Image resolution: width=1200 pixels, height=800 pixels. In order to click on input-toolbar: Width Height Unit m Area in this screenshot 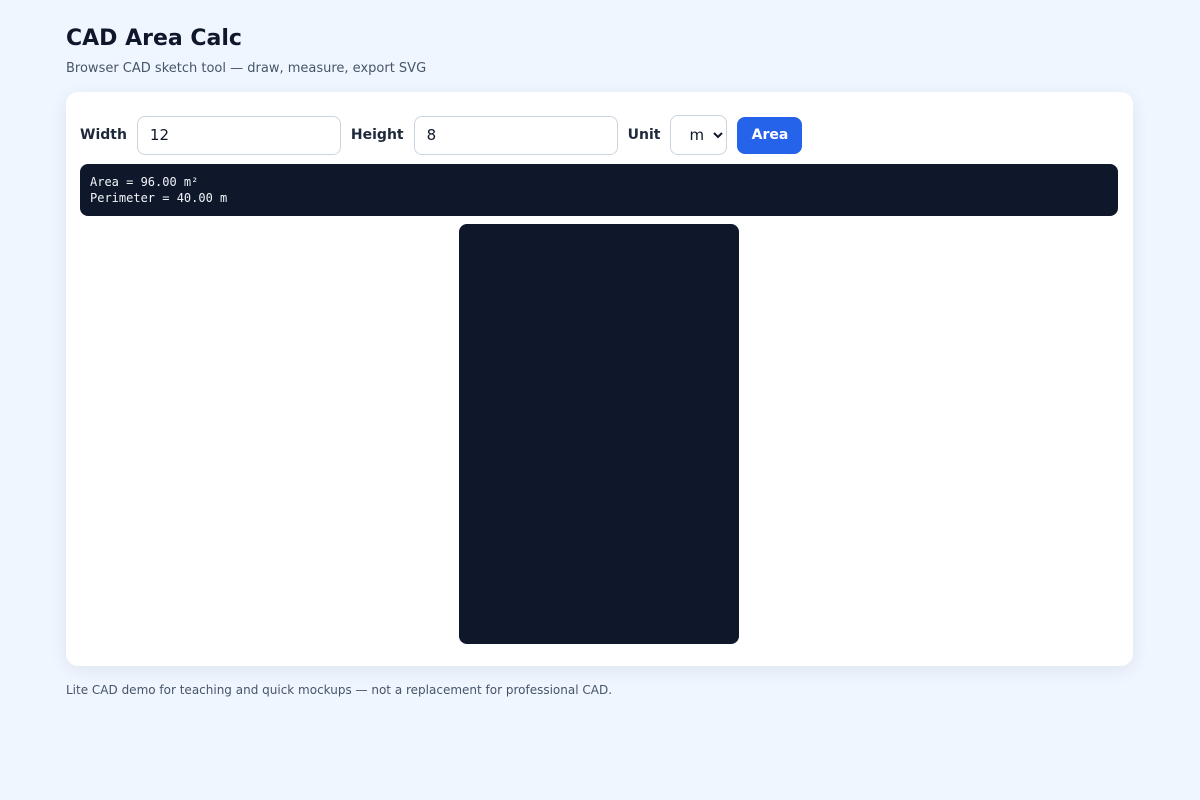, I will do `click(441, 135)`.